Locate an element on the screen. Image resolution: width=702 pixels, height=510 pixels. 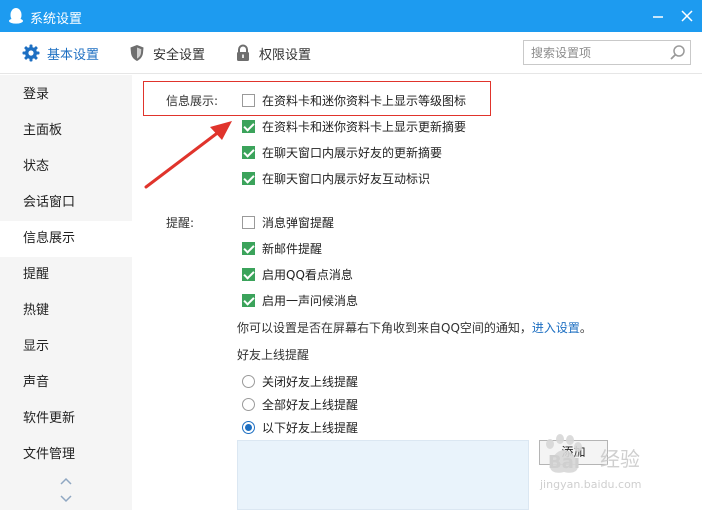
option-chat-interaction-mark: 在聊天窗口内展示好友互动标识 is located at coordinates (336, 178).